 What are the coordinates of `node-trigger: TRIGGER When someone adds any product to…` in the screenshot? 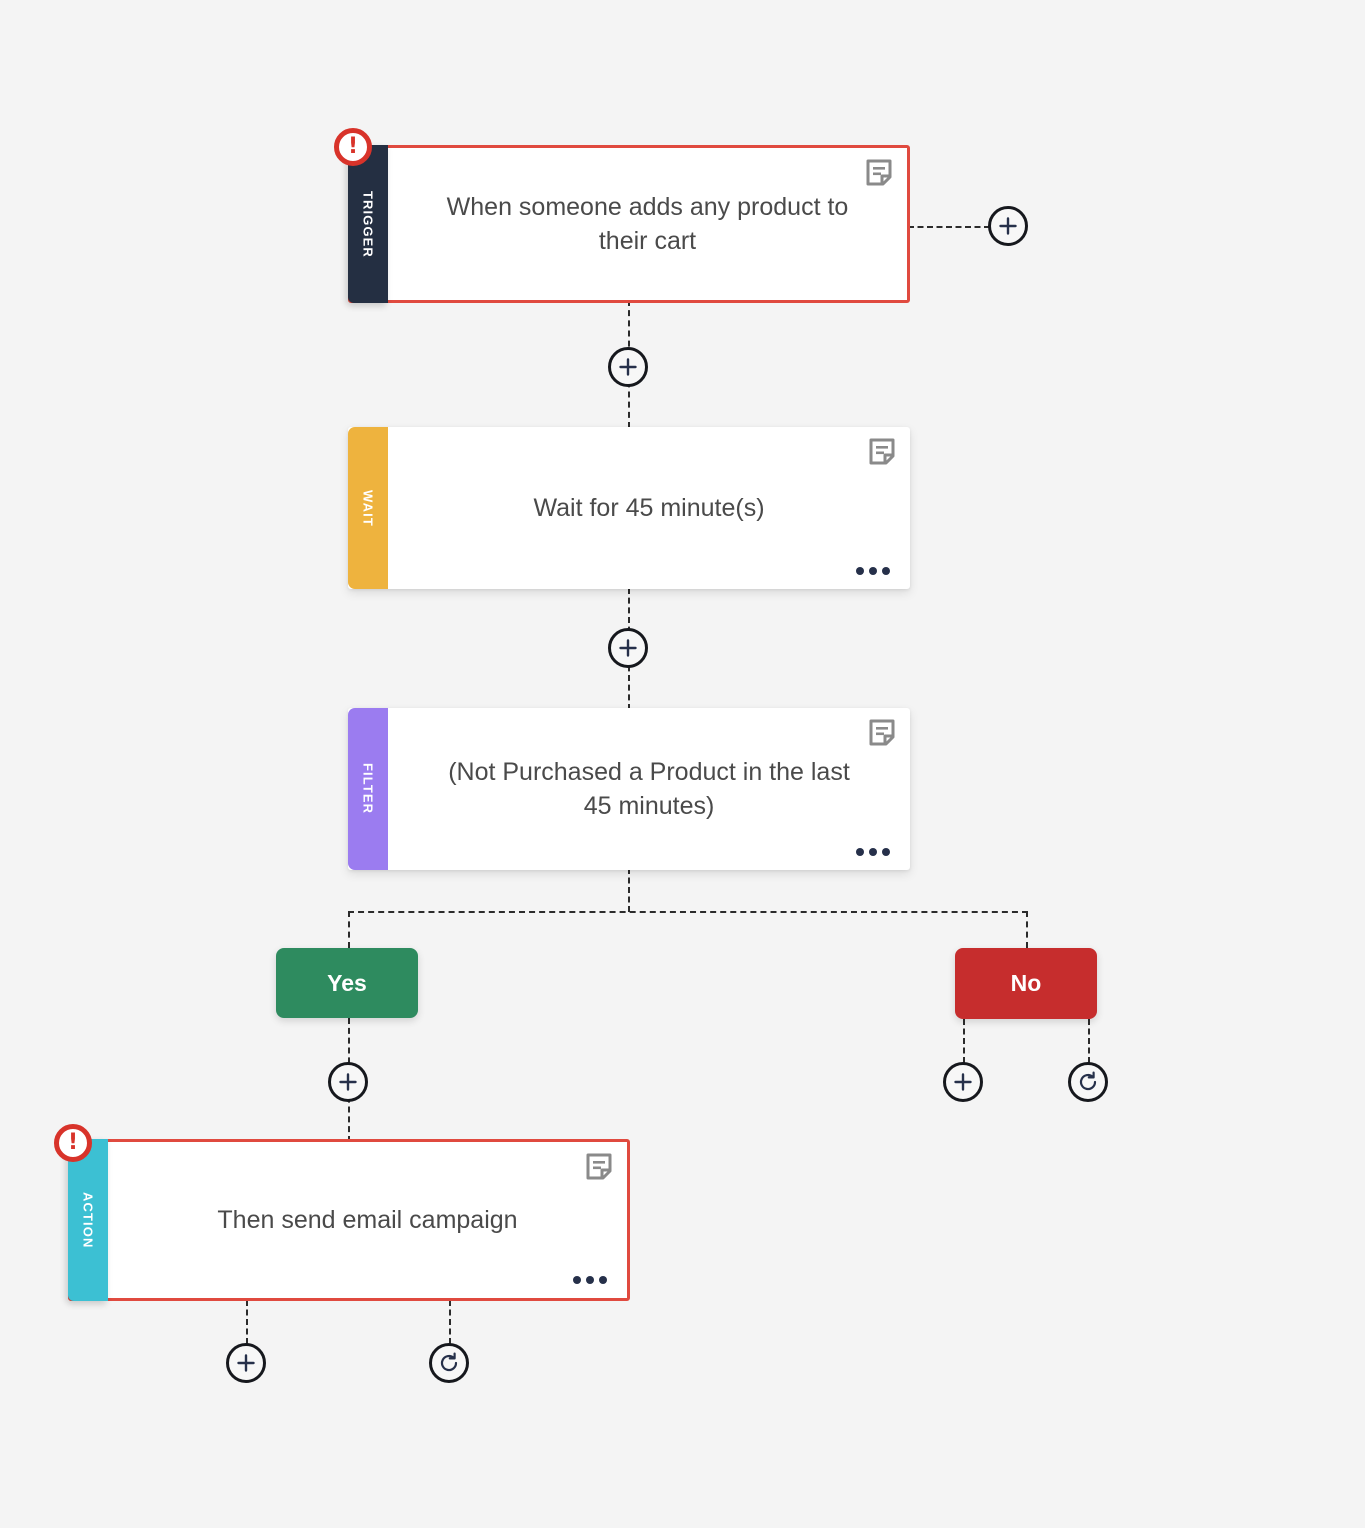 It's located at (629, 224).